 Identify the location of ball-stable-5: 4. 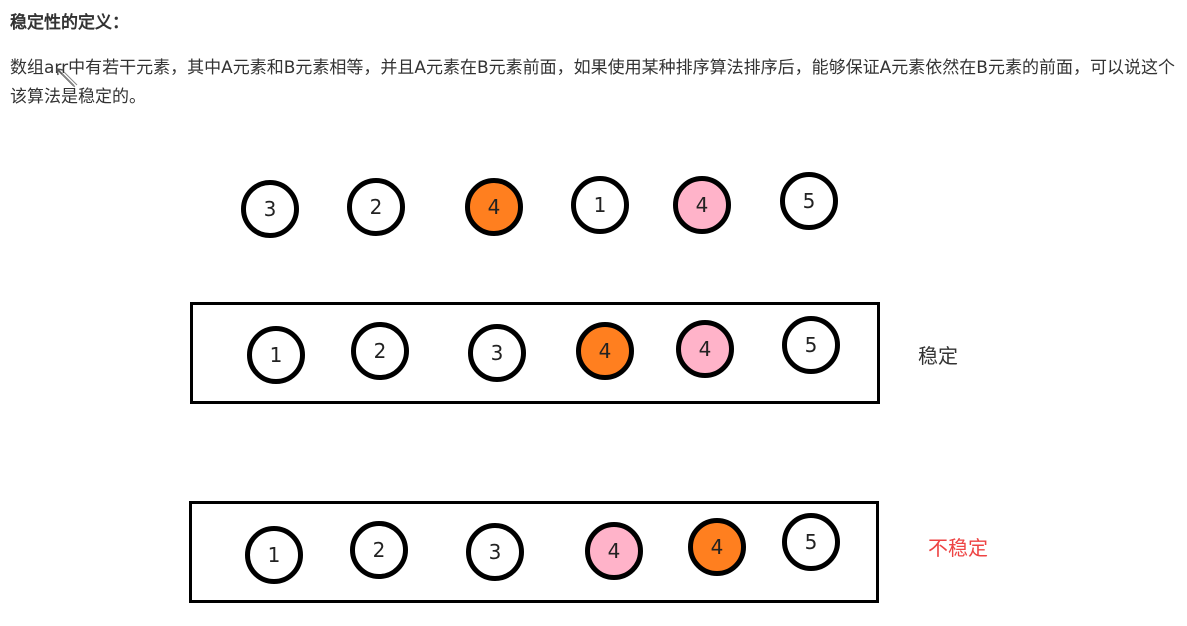
(705, 349).